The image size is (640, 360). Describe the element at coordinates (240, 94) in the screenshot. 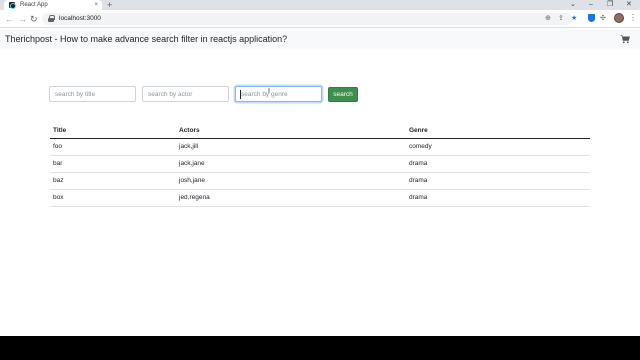

I see `text-caret` at that location.